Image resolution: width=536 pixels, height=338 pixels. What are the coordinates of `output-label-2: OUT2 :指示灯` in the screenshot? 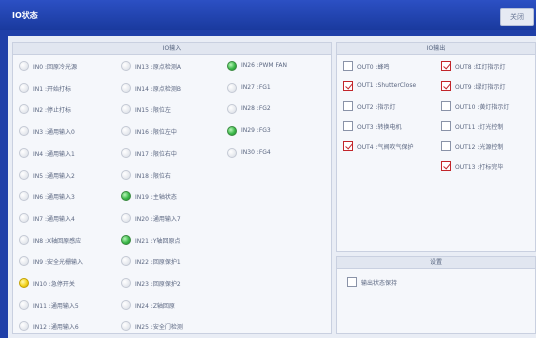 It's located at (376, 107).